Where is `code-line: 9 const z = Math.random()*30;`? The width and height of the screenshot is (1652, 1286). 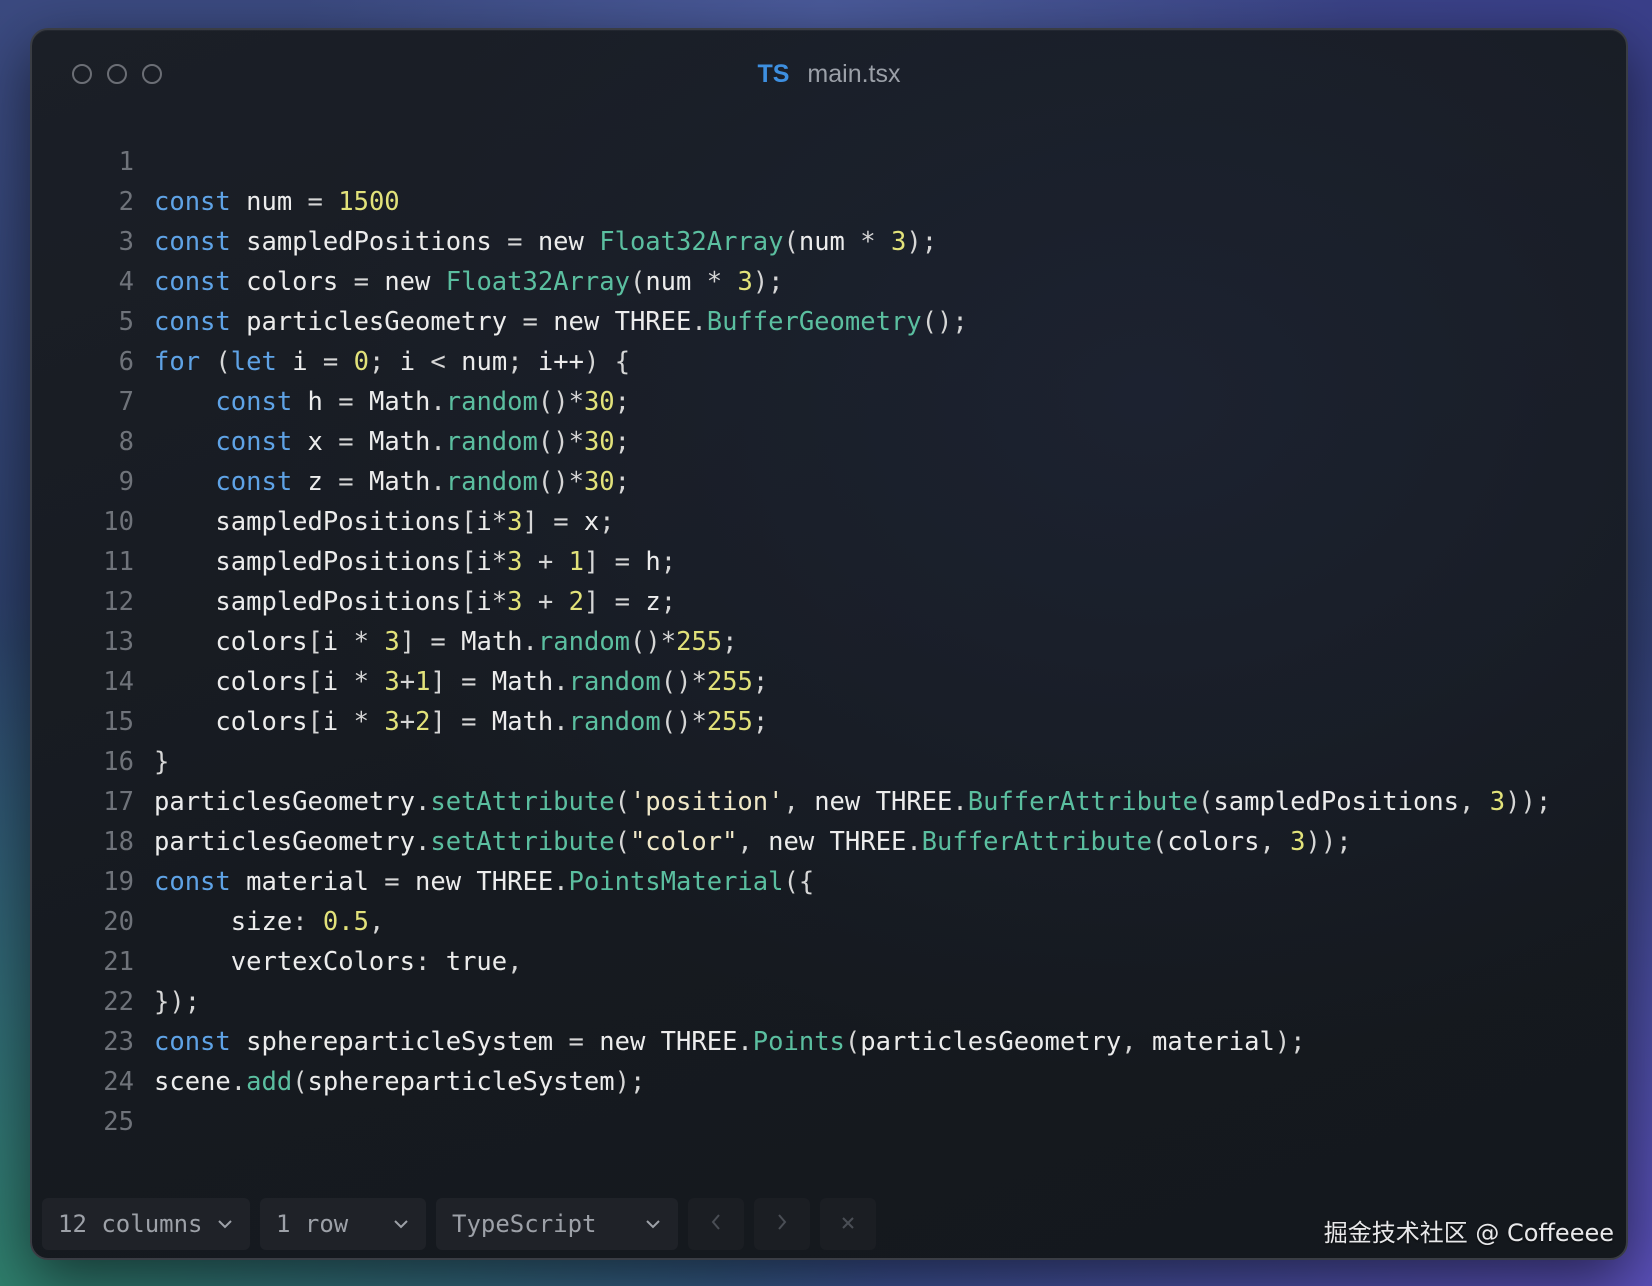
code-line: 9 const z = Math.random()*30; is located at coordinates (834, 482).